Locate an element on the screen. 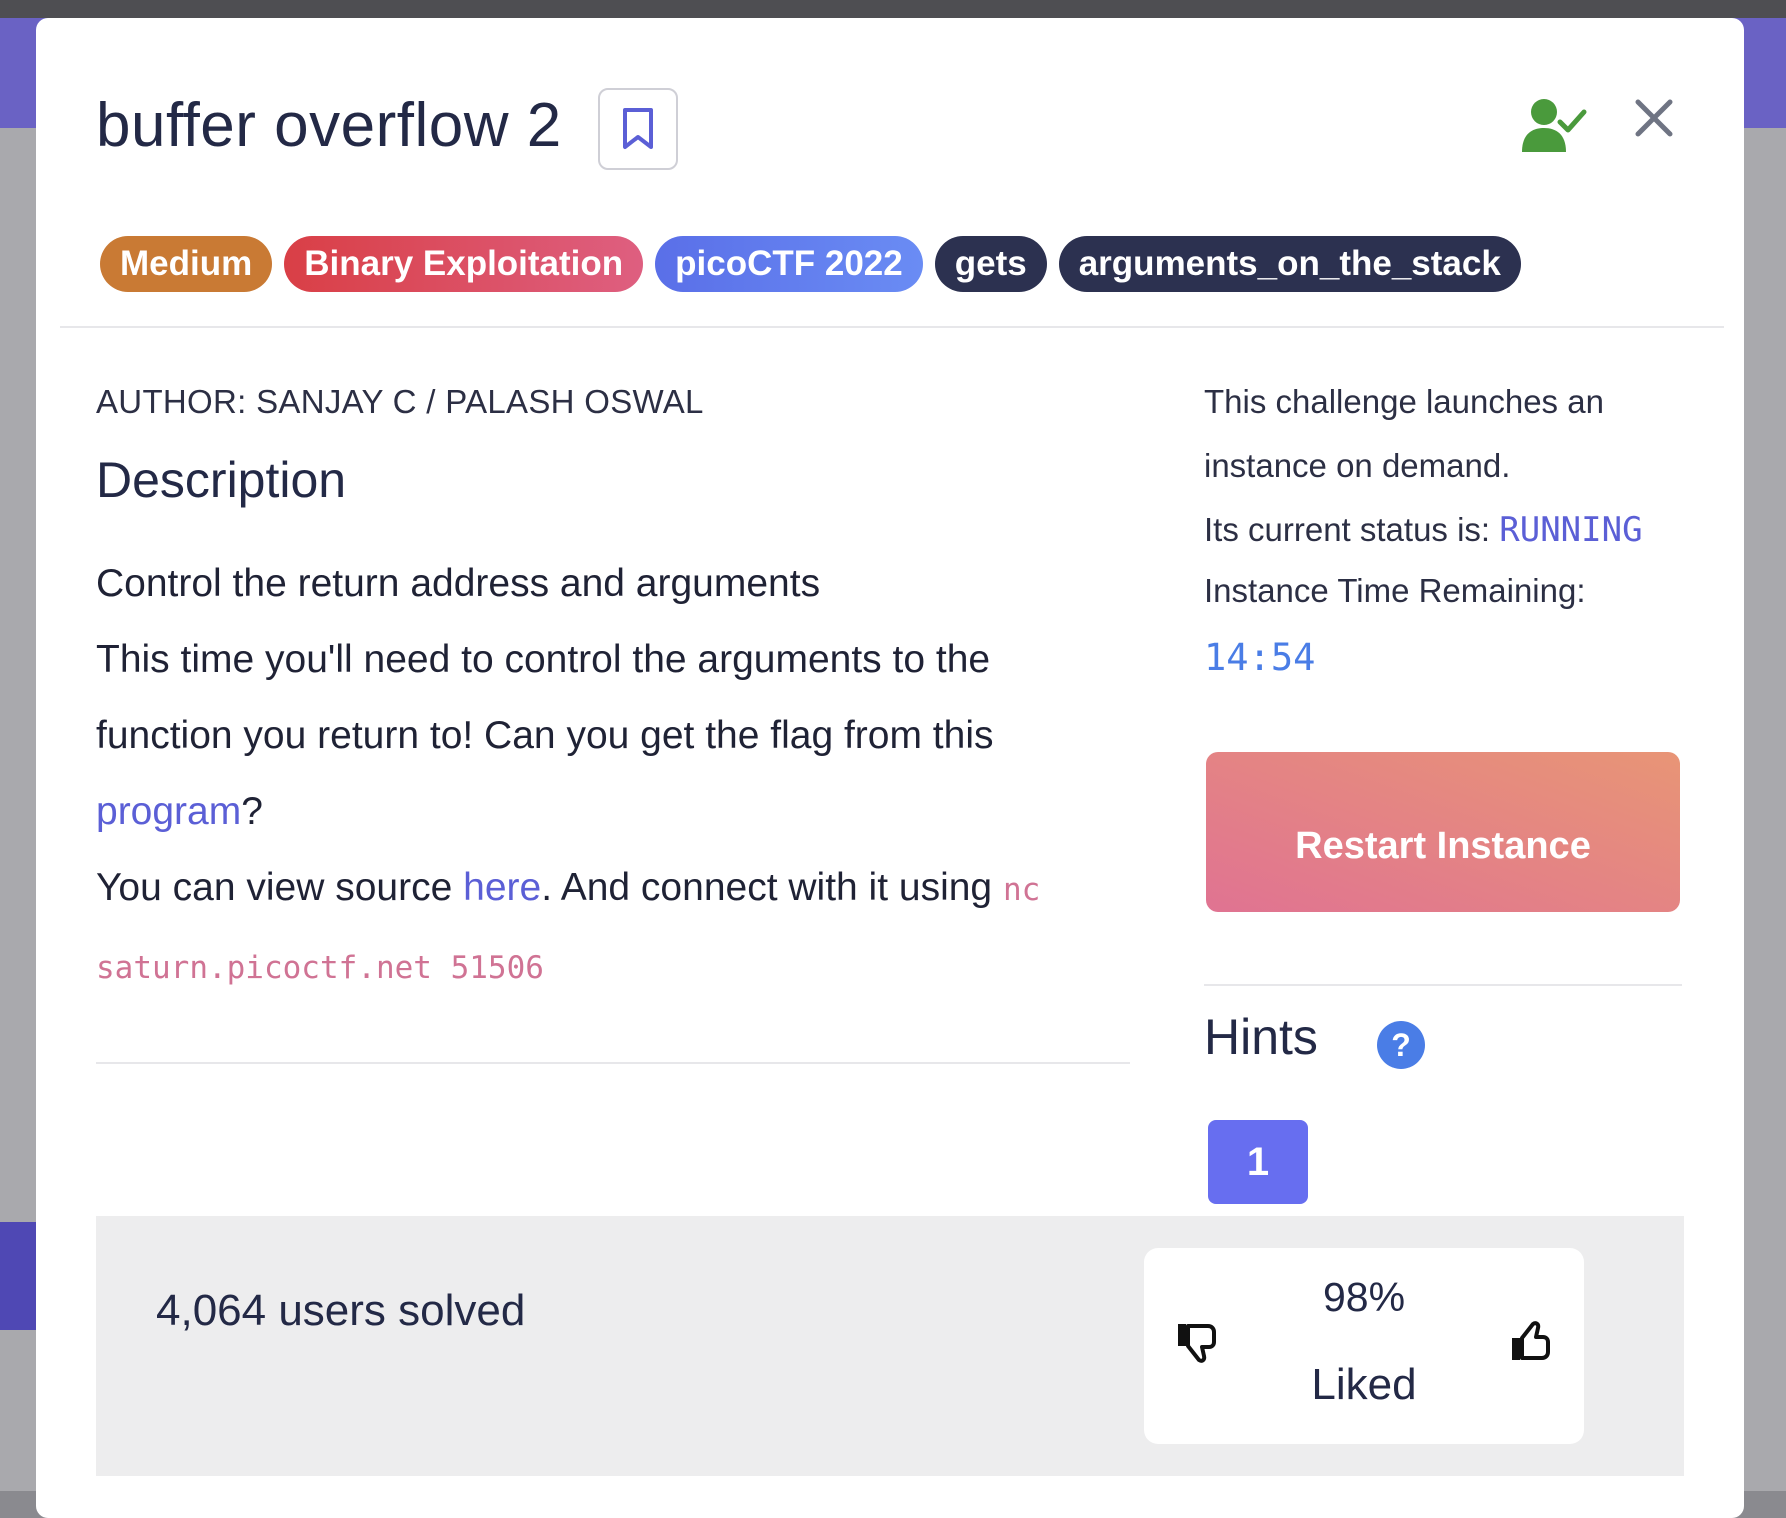 This screenshot has height=1518, width=1786. header-divider is located at coordinates (892, 327).